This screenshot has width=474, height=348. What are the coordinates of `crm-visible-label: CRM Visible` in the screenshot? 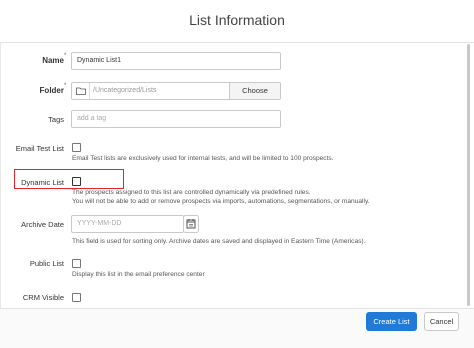 It's located at (43, 297).